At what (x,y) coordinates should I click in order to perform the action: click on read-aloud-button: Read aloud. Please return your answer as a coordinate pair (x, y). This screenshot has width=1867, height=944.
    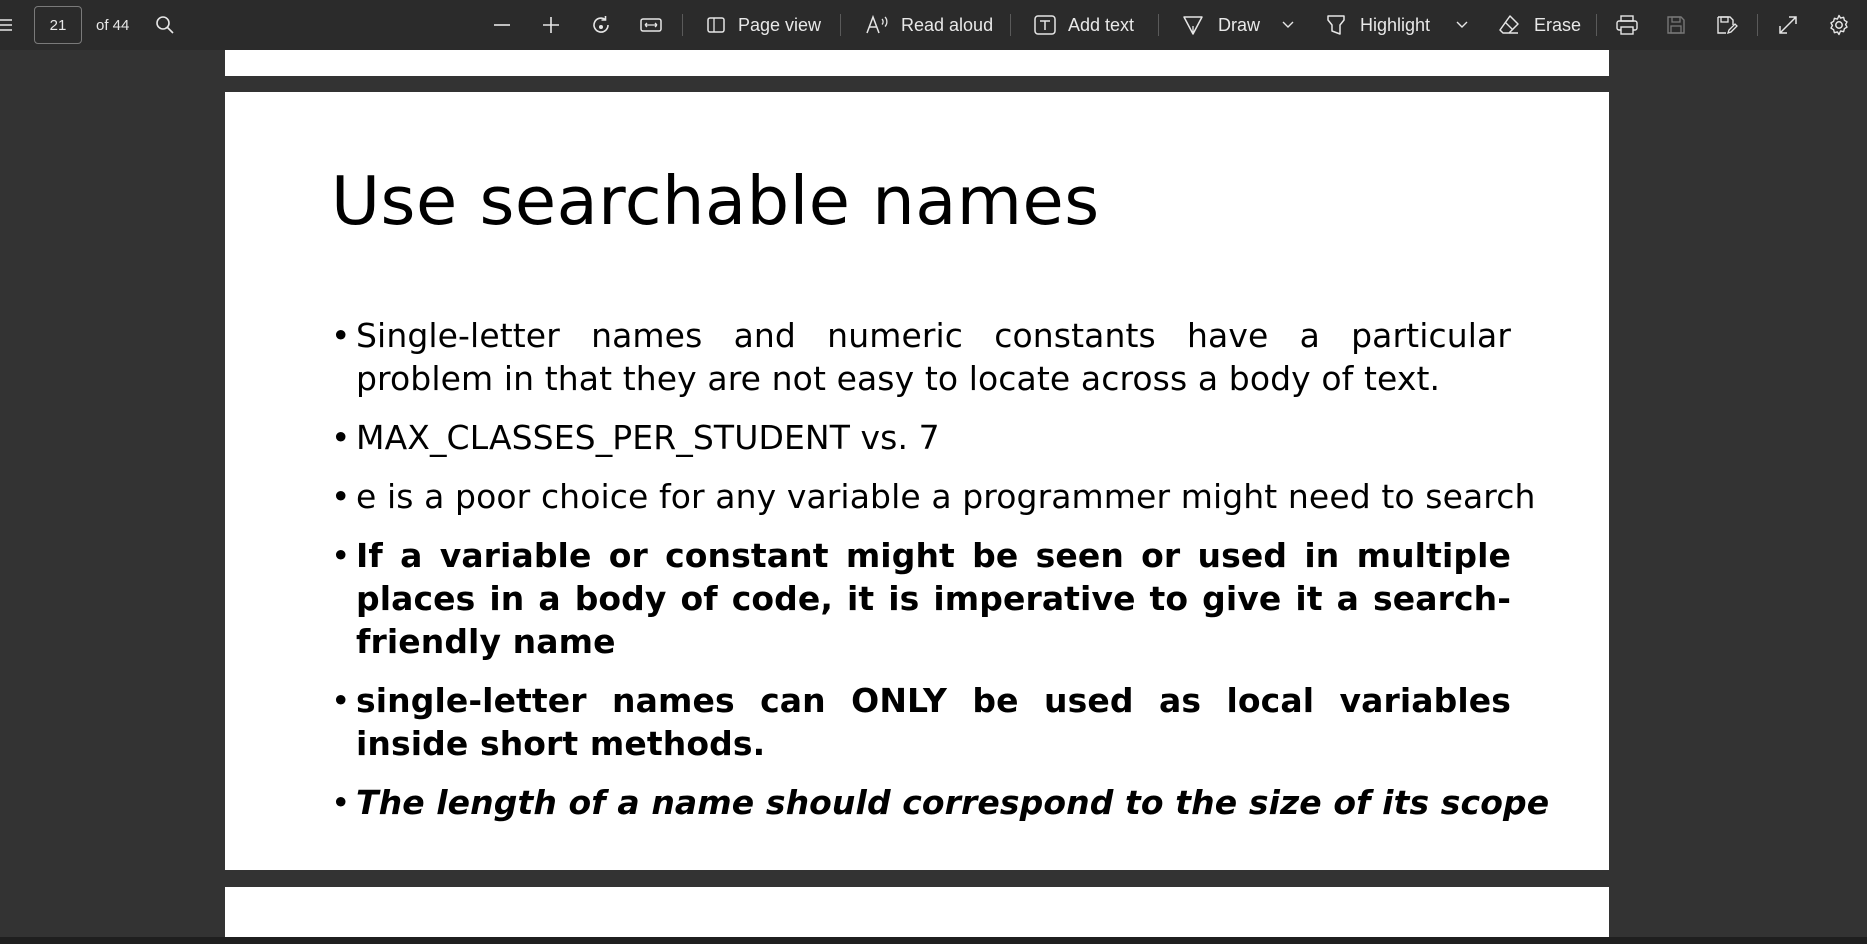
    Looking at the image, I should click on (929, 25).